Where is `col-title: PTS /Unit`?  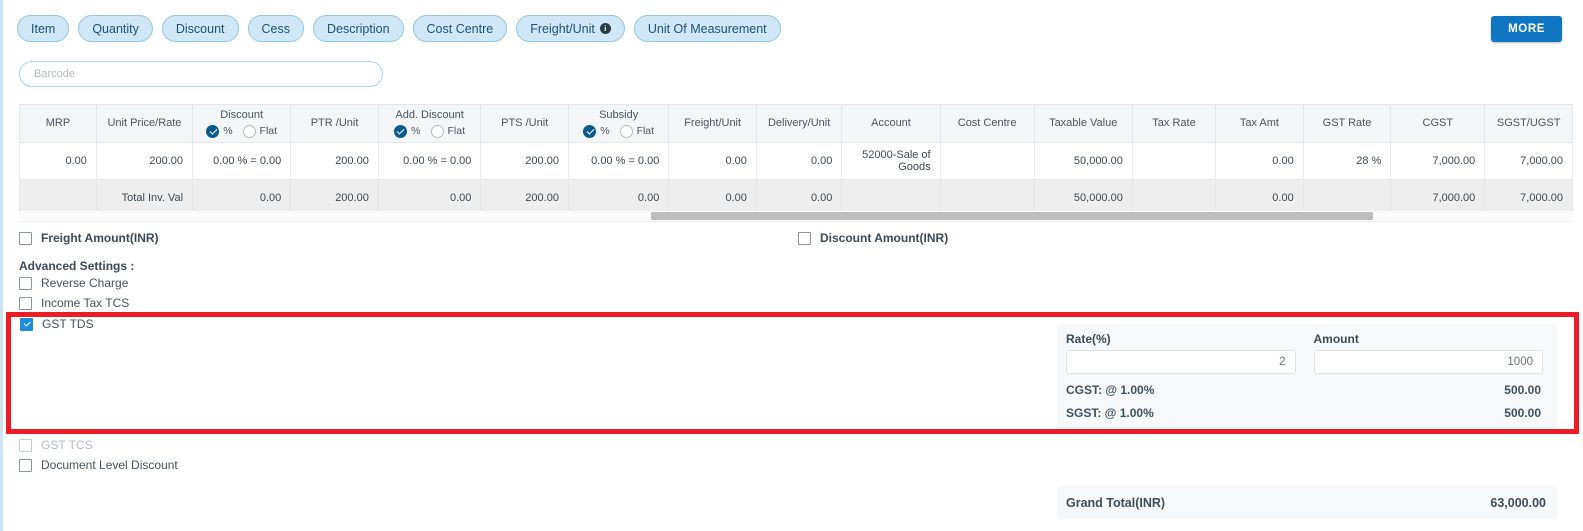
col-title: PTS /Unit is located at coordinates (525, 122).